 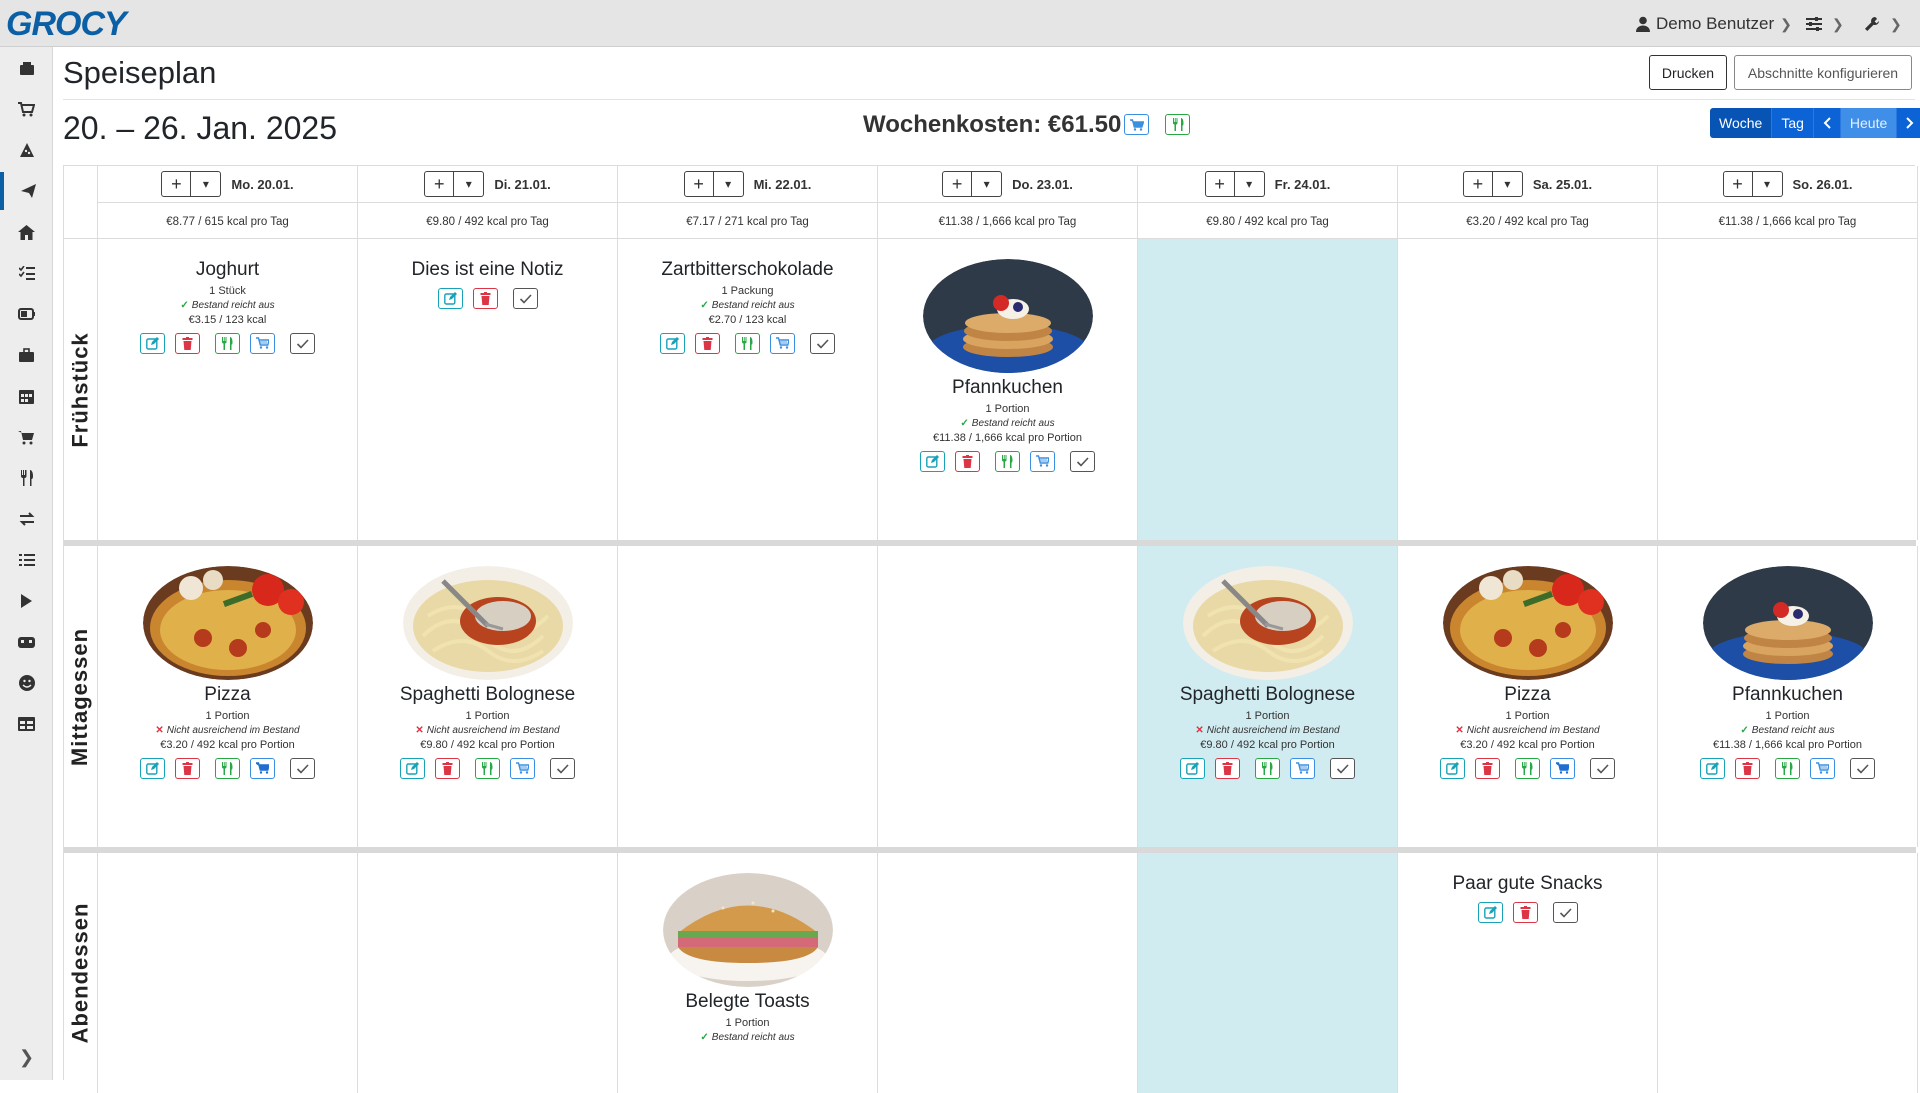 I want to click on inventory-icon, so click(x=26, y=560).